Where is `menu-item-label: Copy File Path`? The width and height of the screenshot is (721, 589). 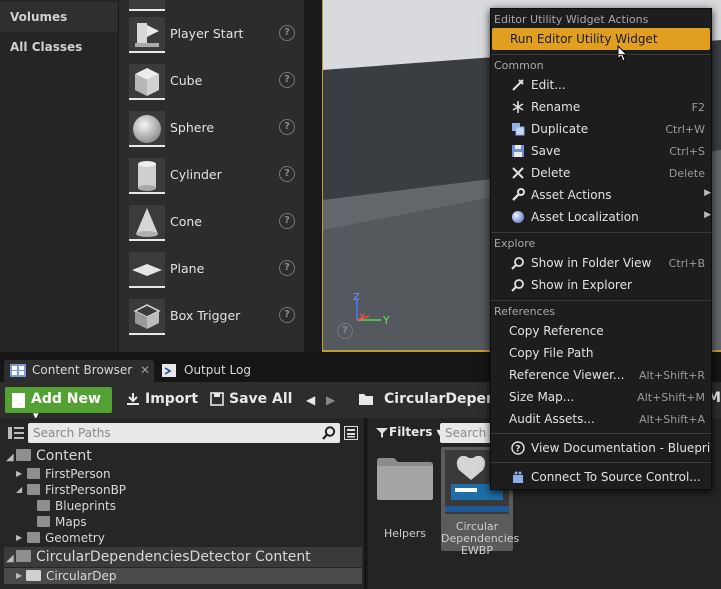
menu-item-label: Copy File Path is located at coordinates (551, 353).